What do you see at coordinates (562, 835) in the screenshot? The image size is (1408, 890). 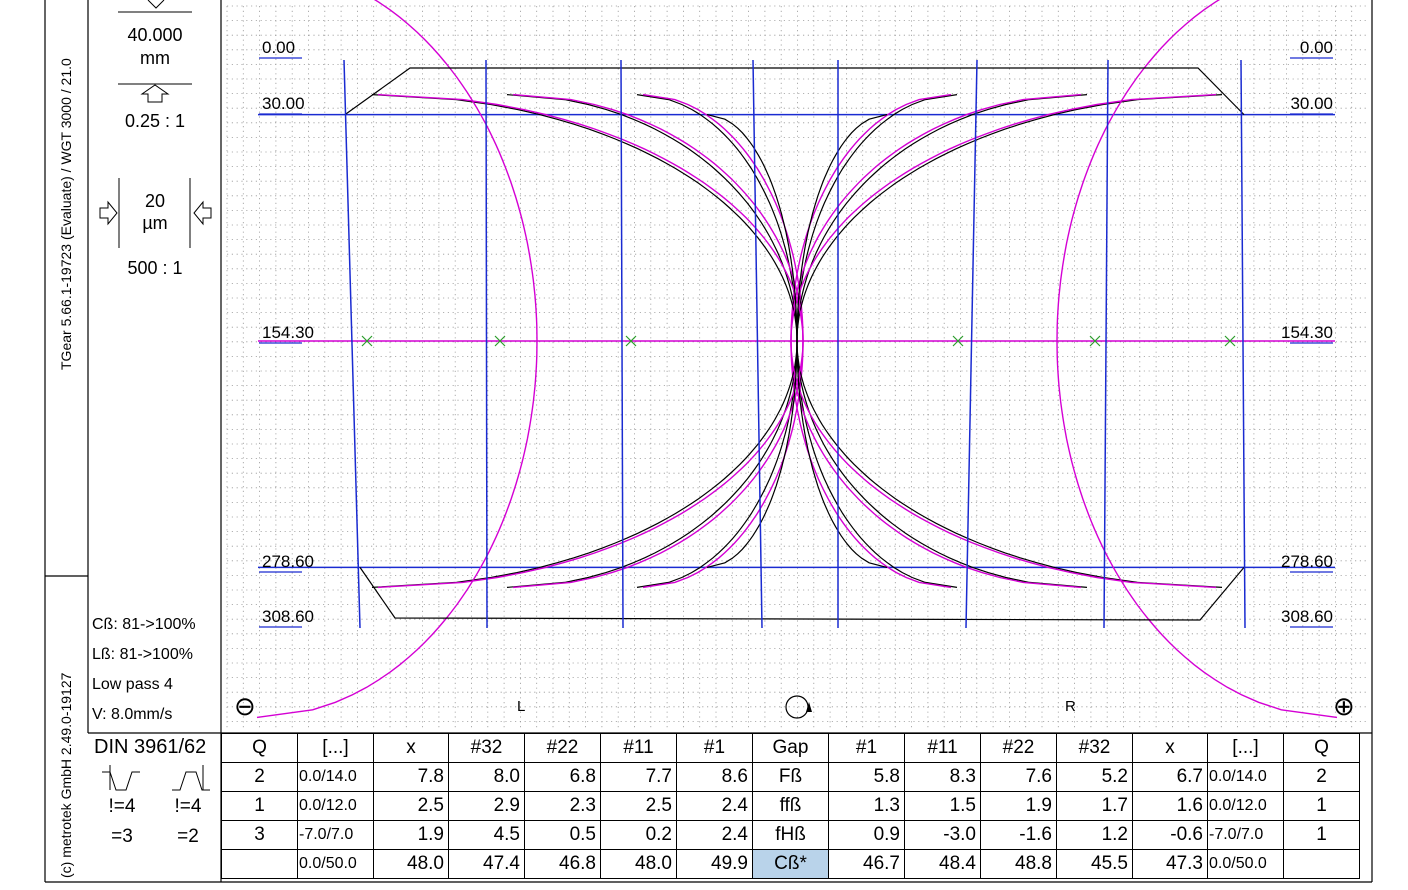 I see `table-cell: 0.5` at bounding box center [562, 835].